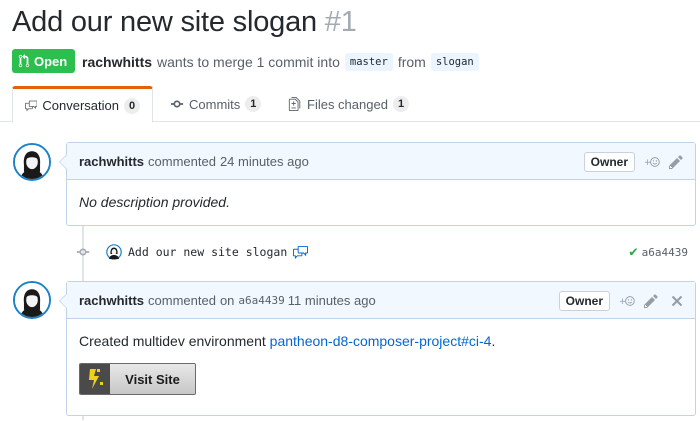  I want to click on pr-merge-text: wants to merge 1 commit into, so click(248, 62).